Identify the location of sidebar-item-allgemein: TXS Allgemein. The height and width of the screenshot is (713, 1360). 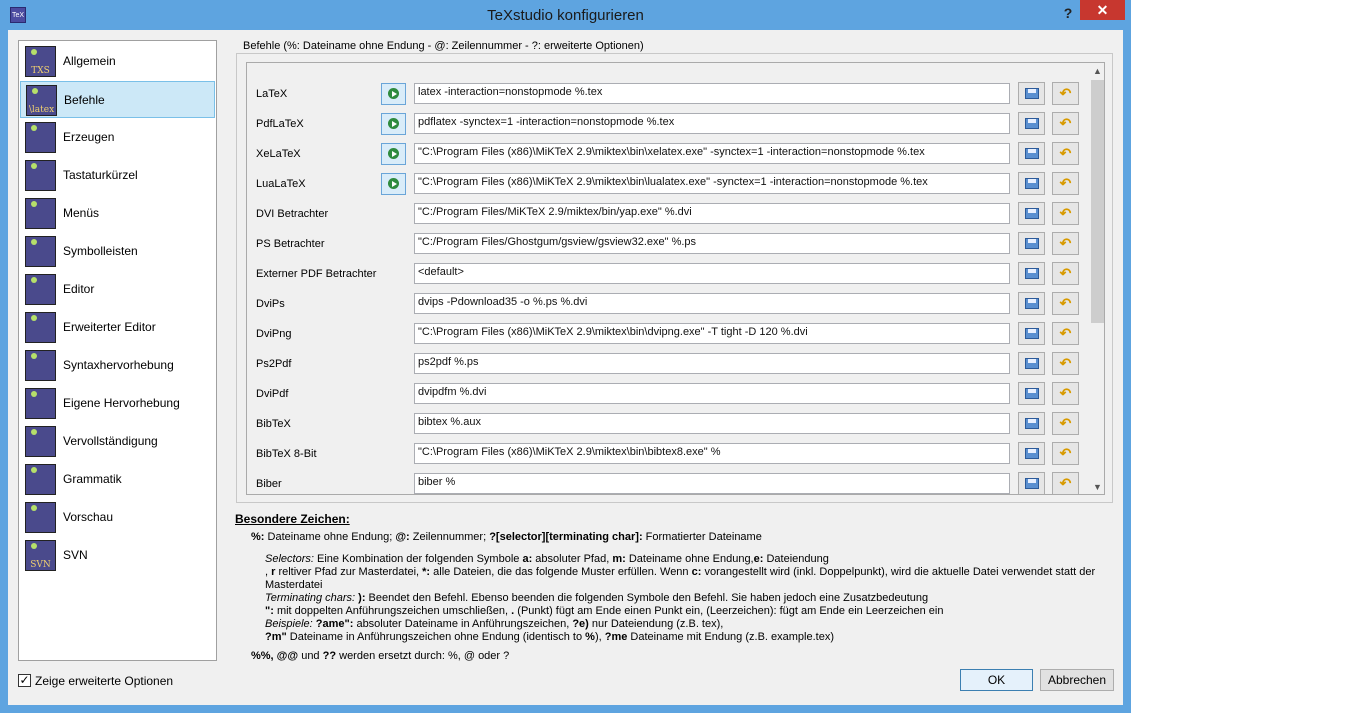
(117, 61).